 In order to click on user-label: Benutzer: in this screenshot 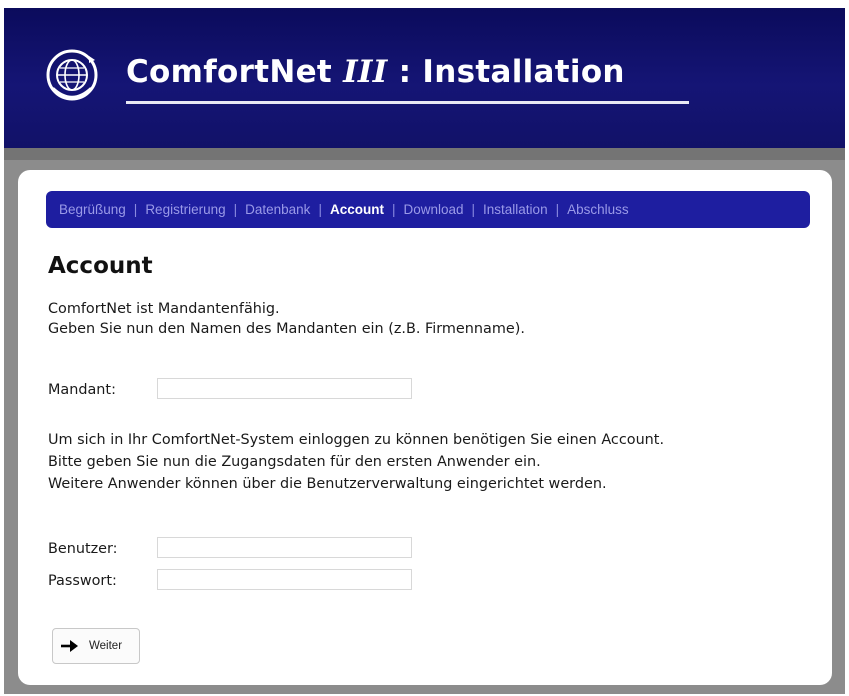, I will do `click(83, 549)`.